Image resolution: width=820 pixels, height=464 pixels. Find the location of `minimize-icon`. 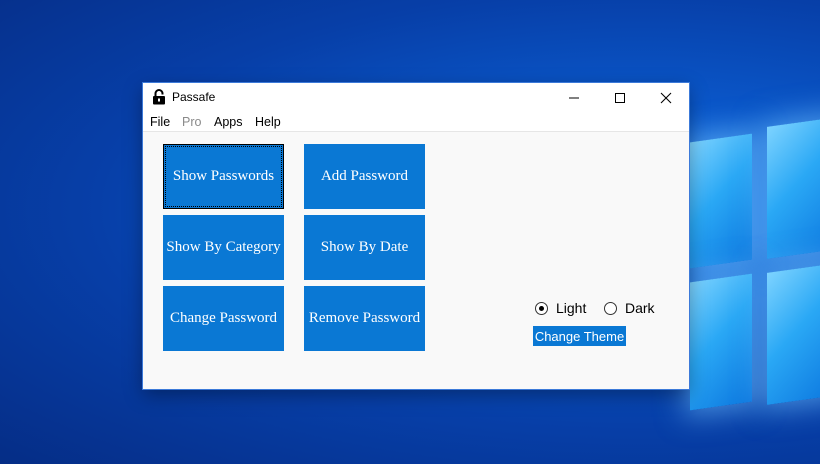

minimize-icon is located at coordinates (574, 98).